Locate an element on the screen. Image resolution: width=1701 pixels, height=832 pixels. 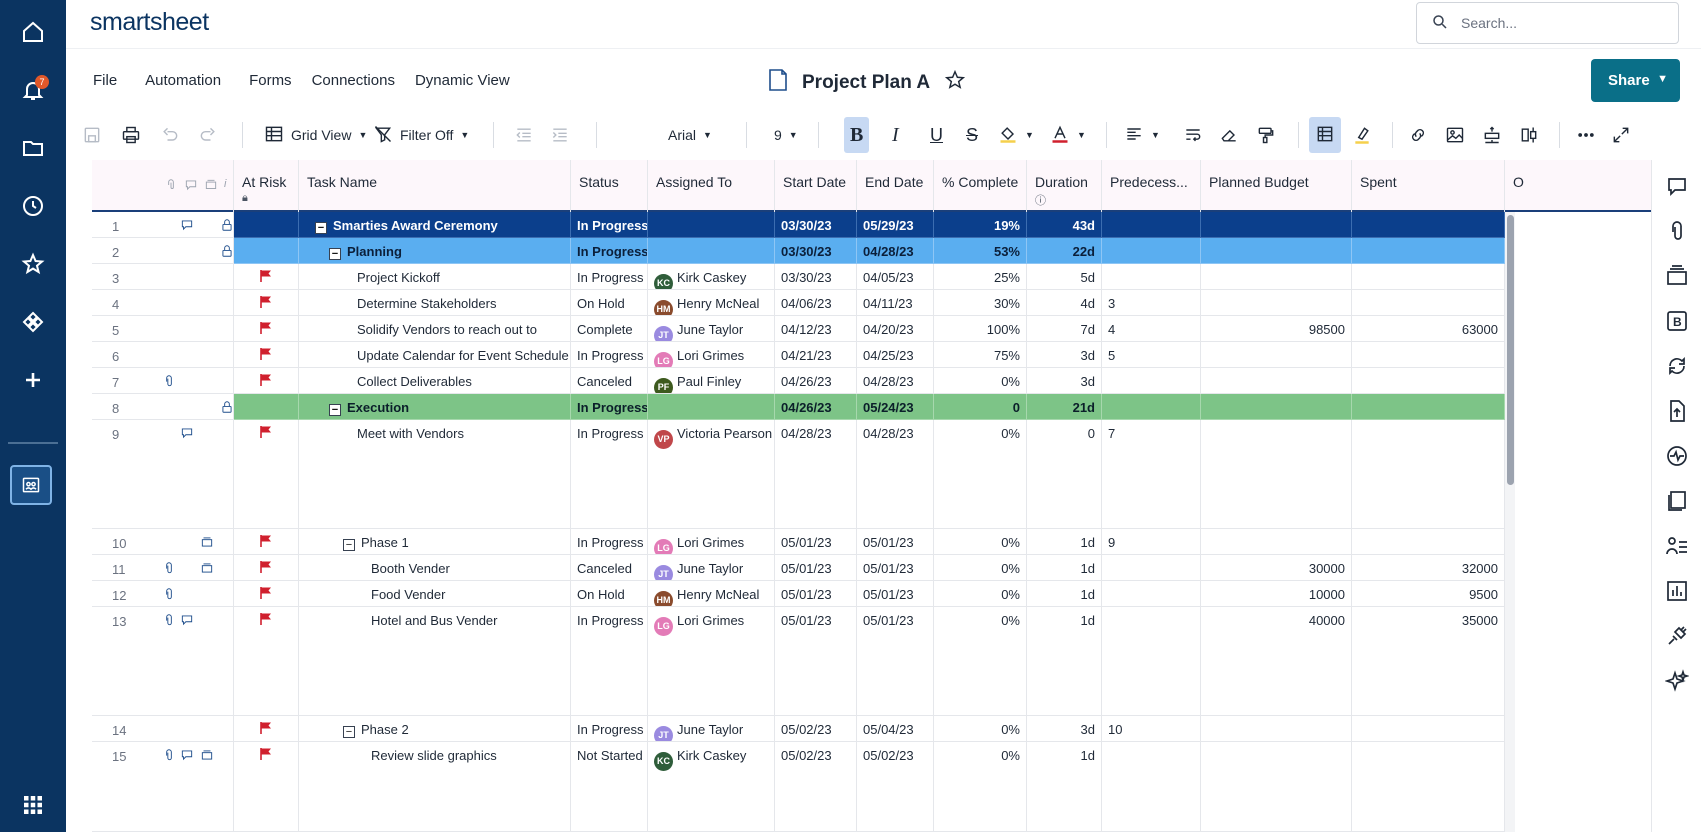
strikethrough-button: S is located at coordinates (972, 135).